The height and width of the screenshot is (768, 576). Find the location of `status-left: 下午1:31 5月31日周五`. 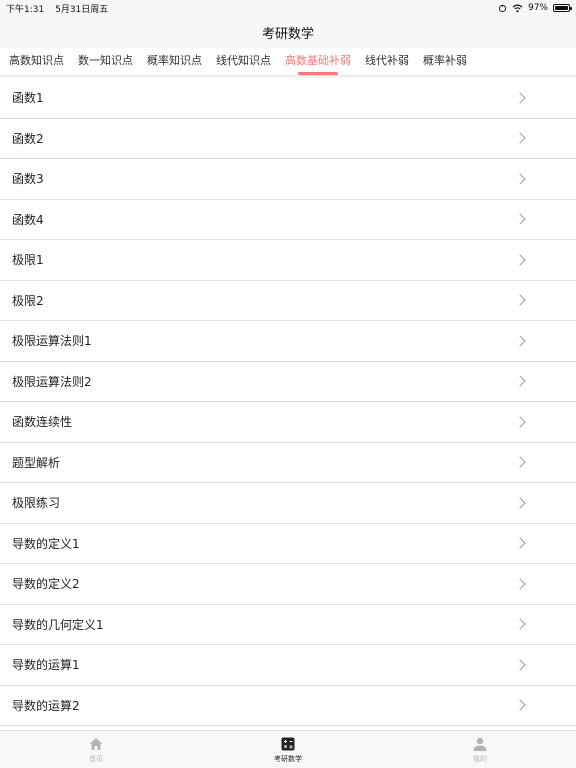

status-left: 下午1:31 5月31日周五 is located at coordinates (61, 8).